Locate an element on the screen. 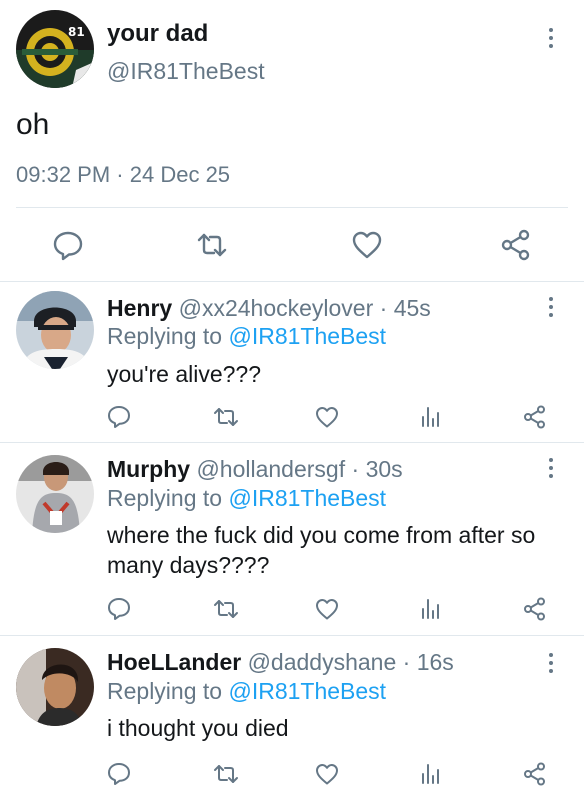 Image resolution: width=584 pixels, height=800 pixels. tweet-text: oh is located at coordinates (33, 124).